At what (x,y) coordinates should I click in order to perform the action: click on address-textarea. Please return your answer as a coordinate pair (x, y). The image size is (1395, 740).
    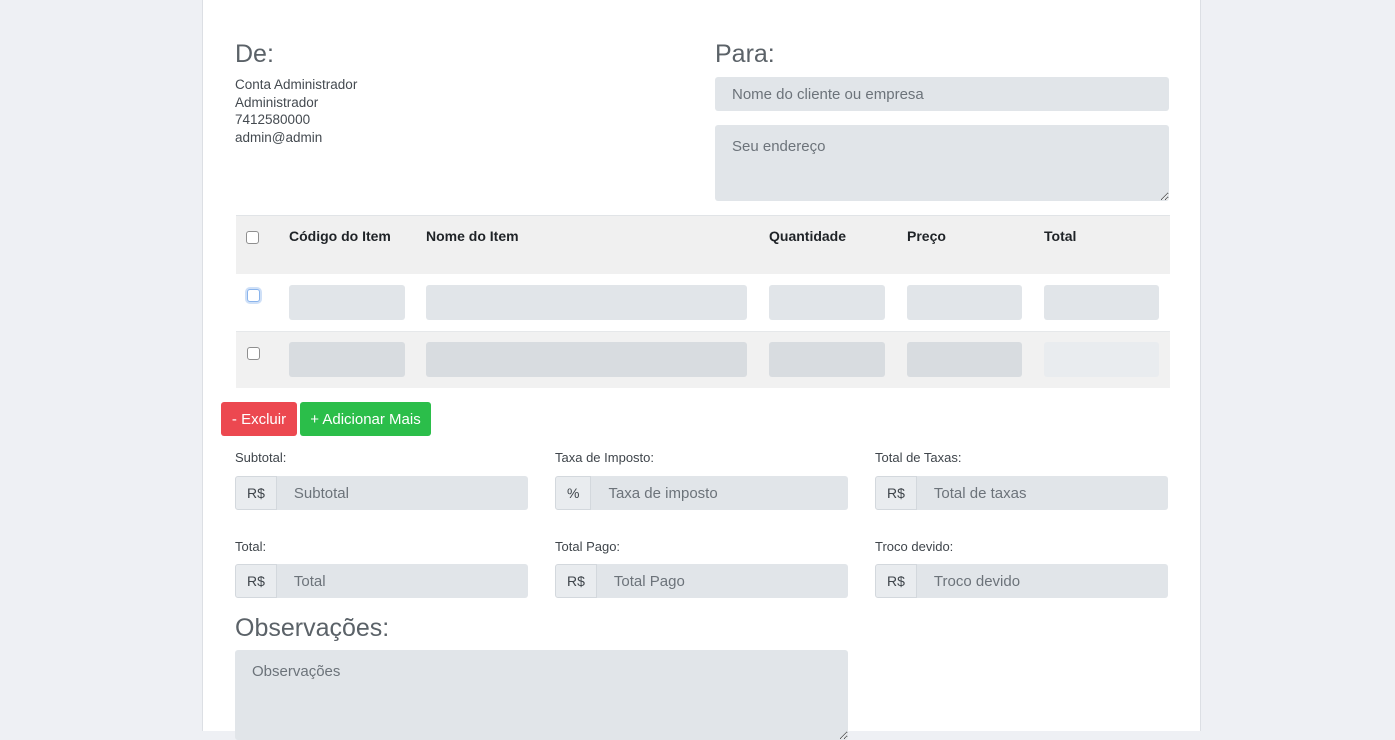
    Looking at the image, I should click on (942, 163).